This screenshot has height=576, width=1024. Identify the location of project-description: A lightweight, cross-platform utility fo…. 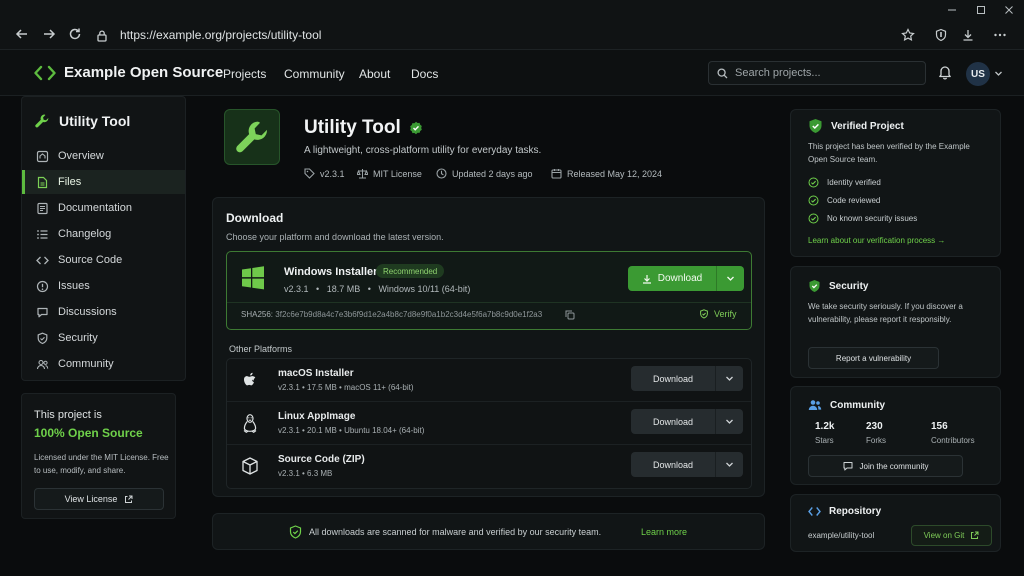
(423, 150).